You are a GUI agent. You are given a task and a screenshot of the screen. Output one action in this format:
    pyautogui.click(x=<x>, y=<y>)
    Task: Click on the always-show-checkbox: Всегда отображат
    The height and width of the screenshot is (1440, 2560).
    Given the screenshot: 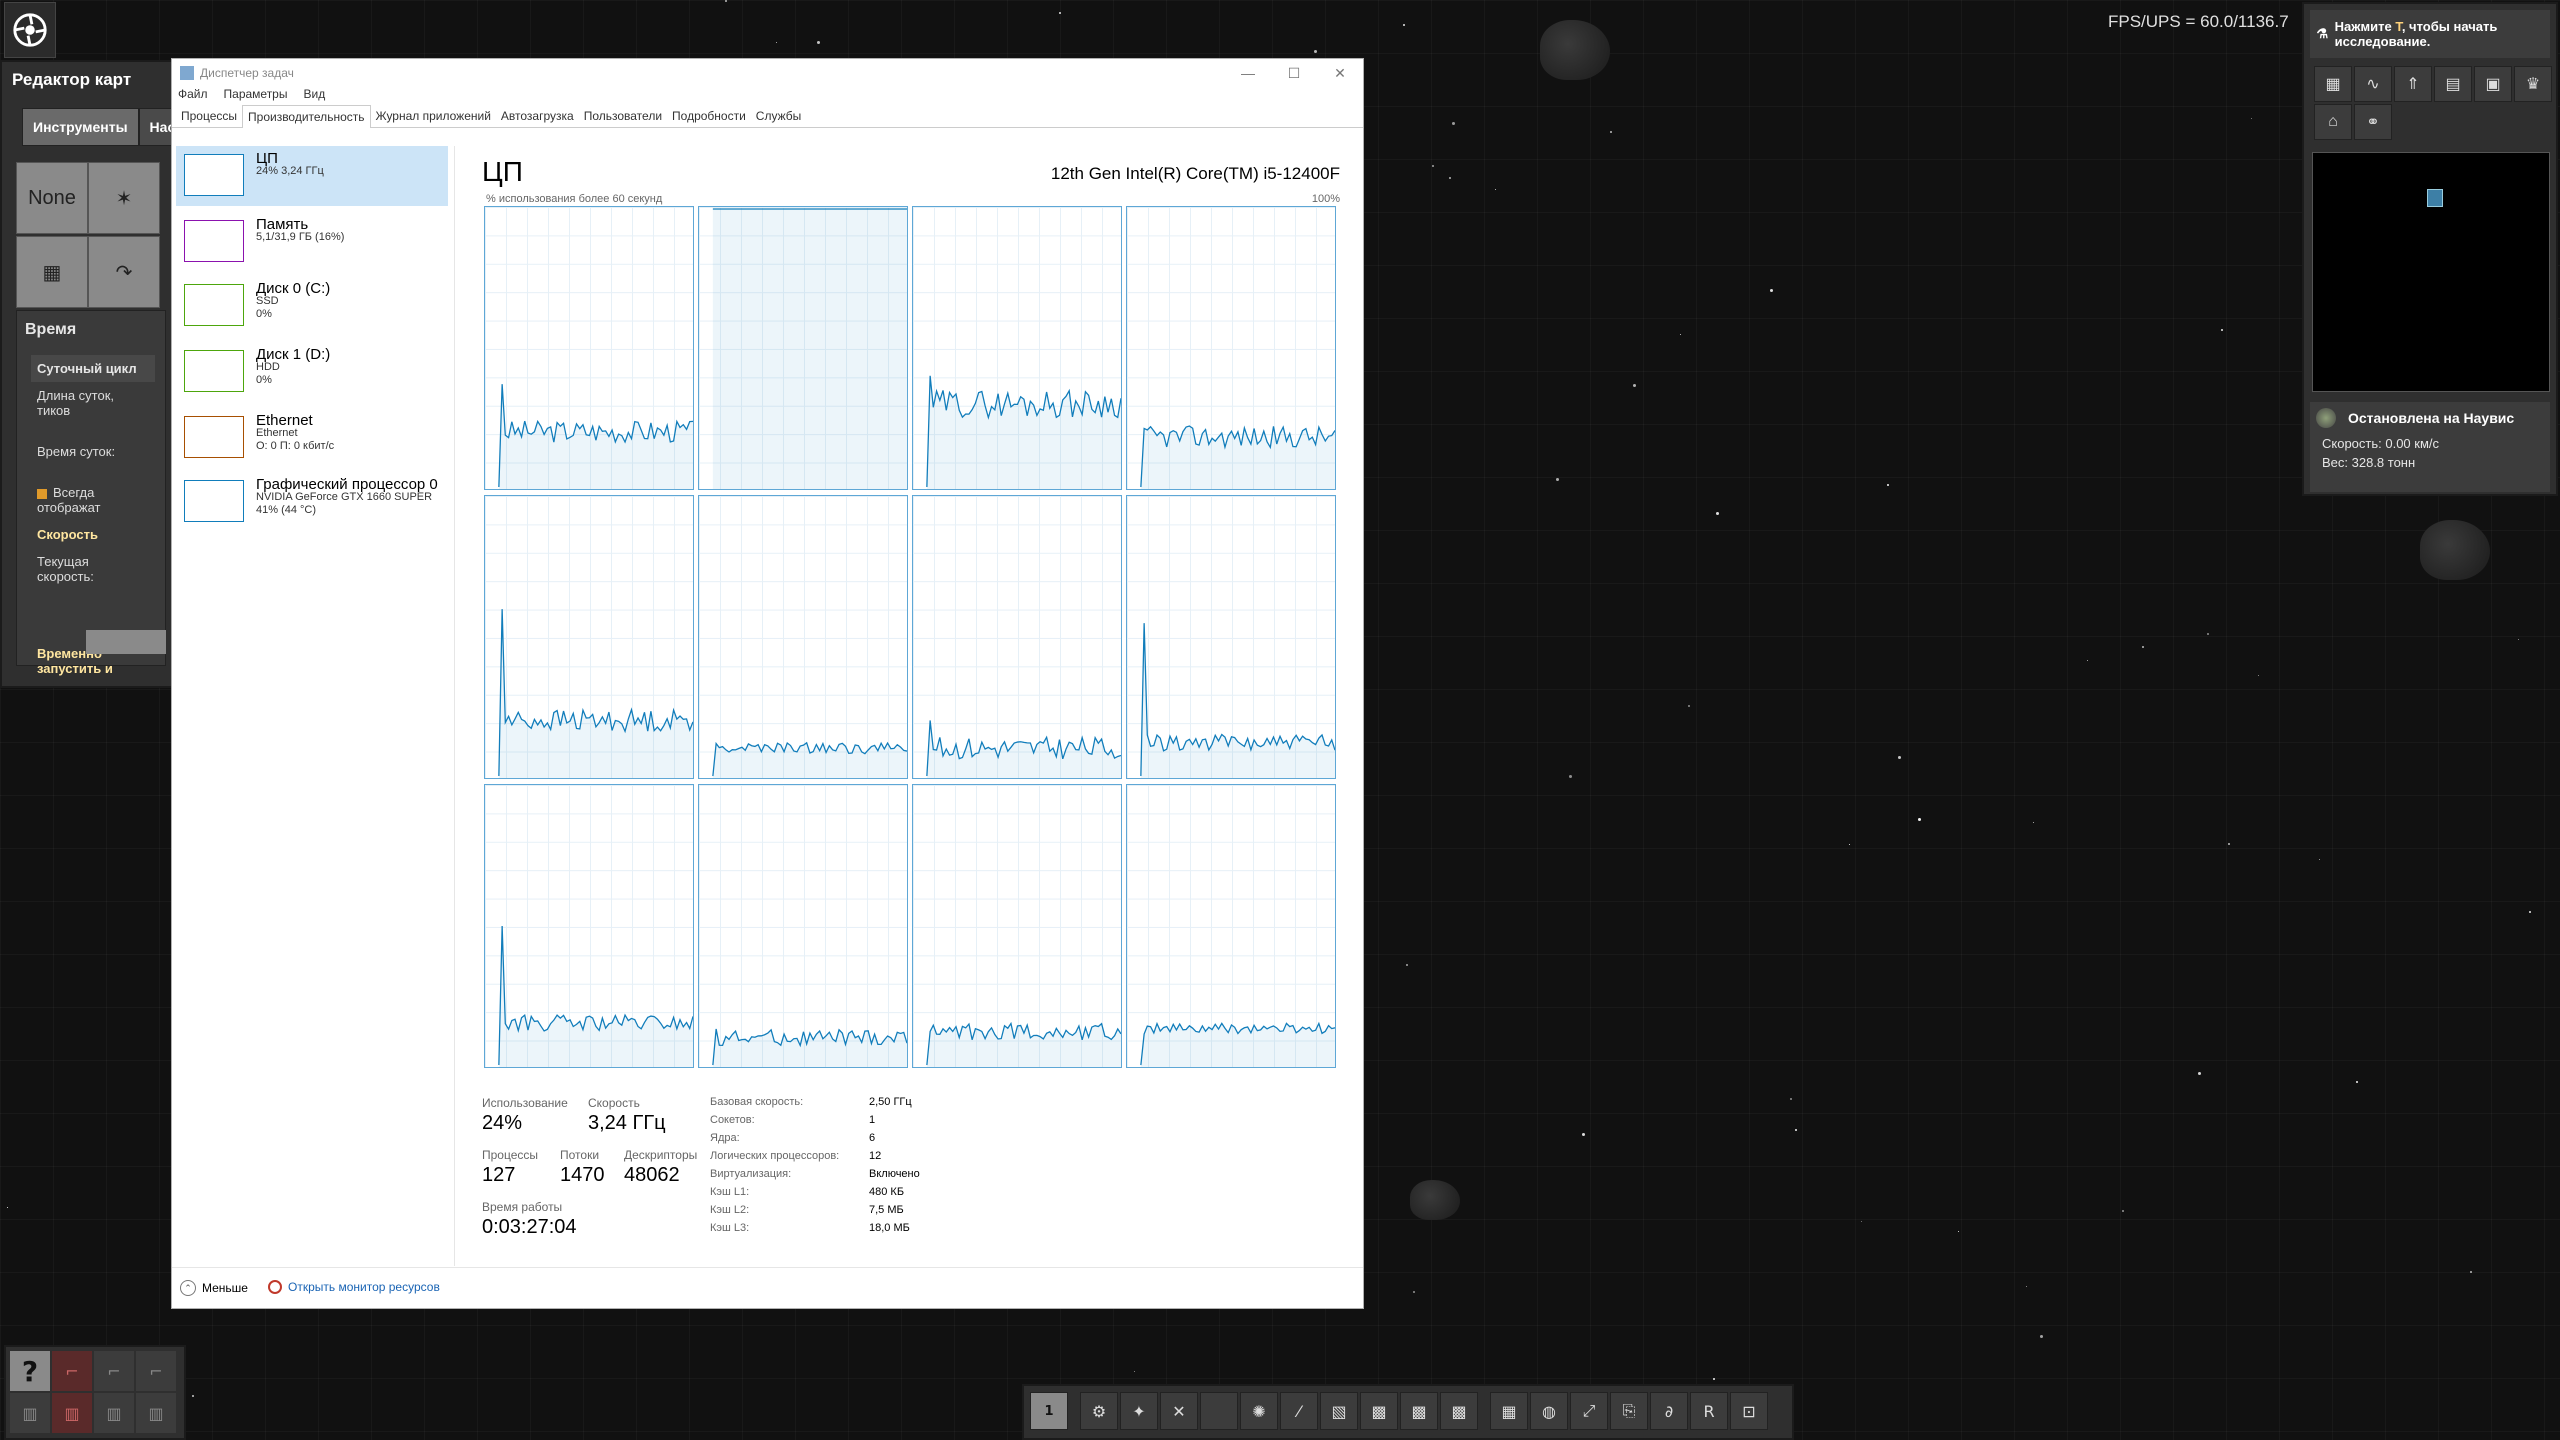 What is the action you would take?
    pyautogui.click(x=91, y=500)
    